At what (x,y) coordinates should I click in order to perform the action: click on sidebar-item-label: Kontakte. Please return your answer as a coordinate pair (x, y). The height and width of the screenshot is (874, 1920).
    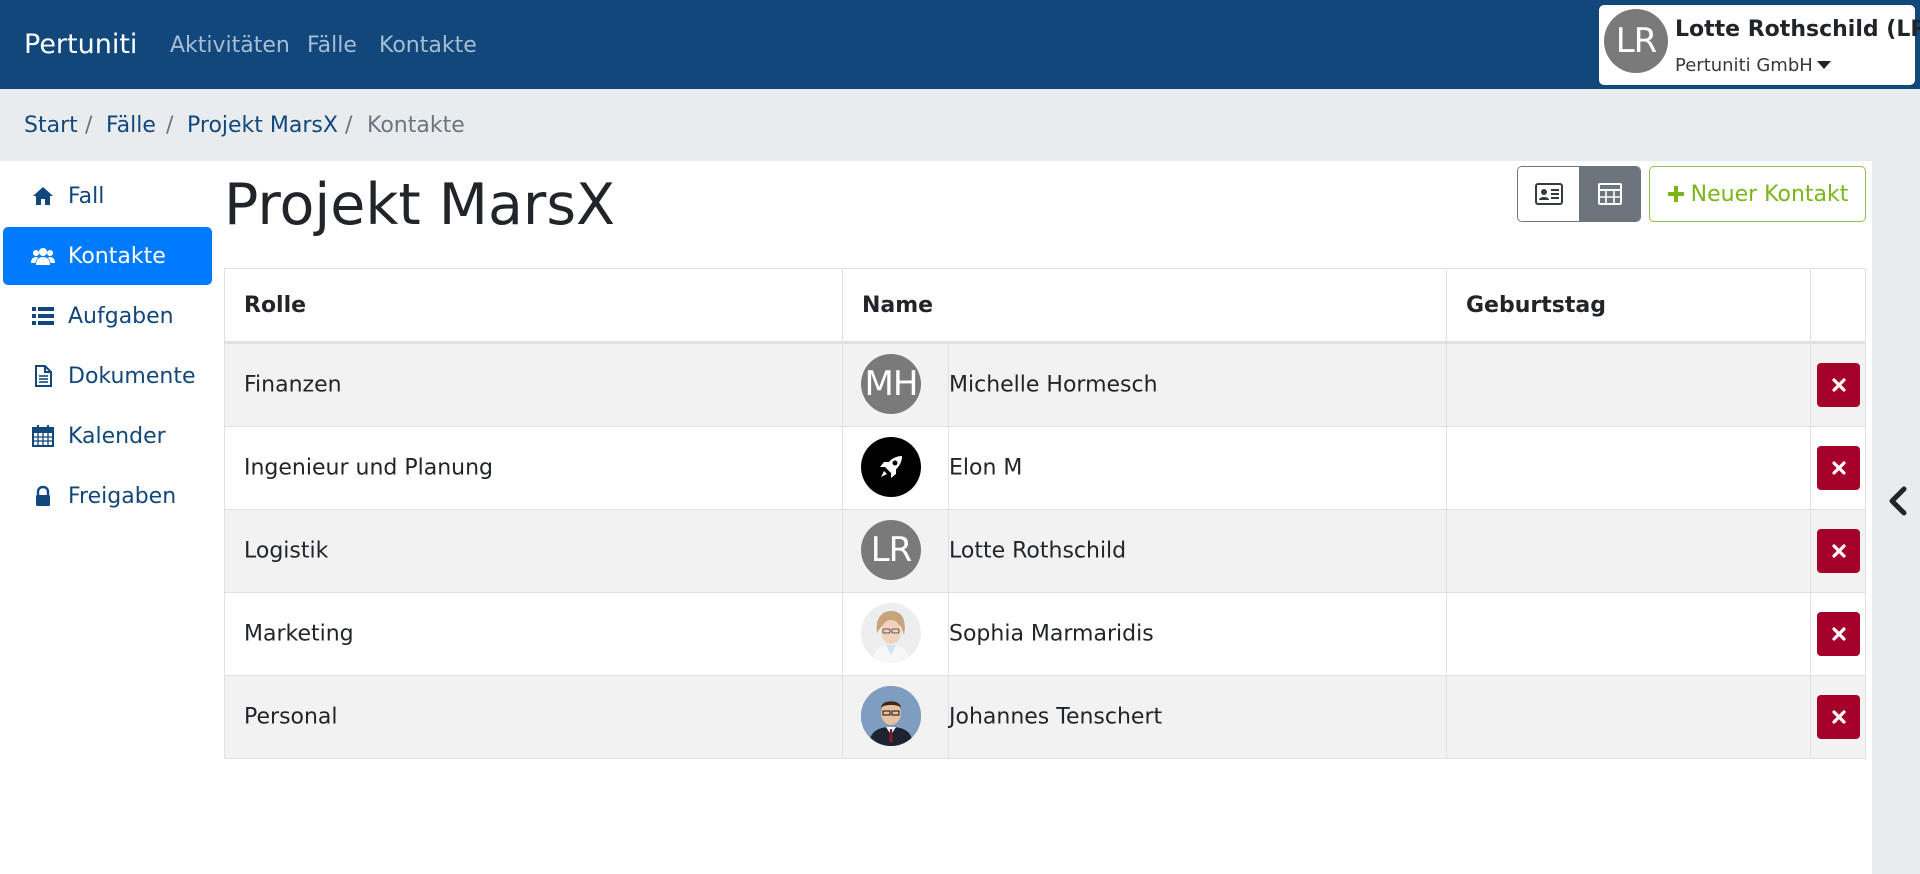
    Looking at the image, I should click on (117, 256).